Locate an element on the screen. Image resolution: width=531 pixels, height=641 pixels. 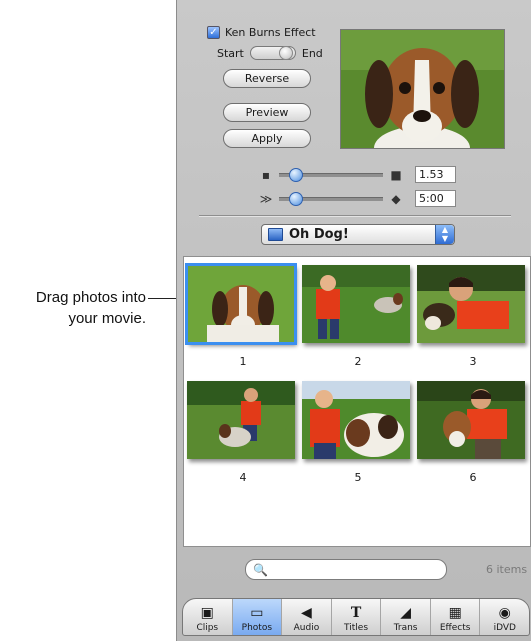
album-icon is located at coordinates (275, 234).